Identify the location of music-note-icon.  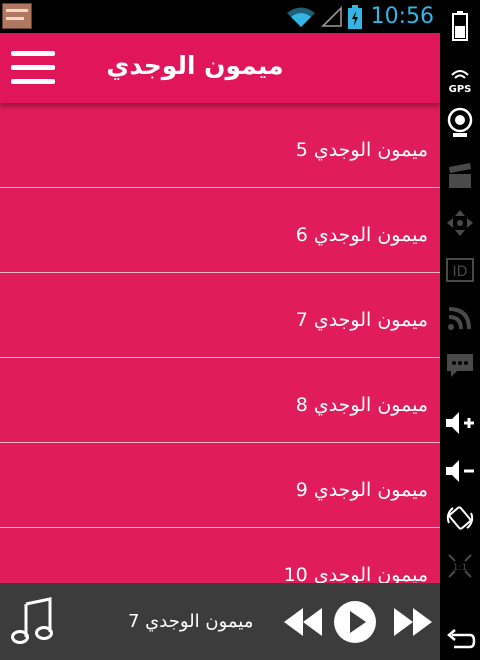
(32, 620).